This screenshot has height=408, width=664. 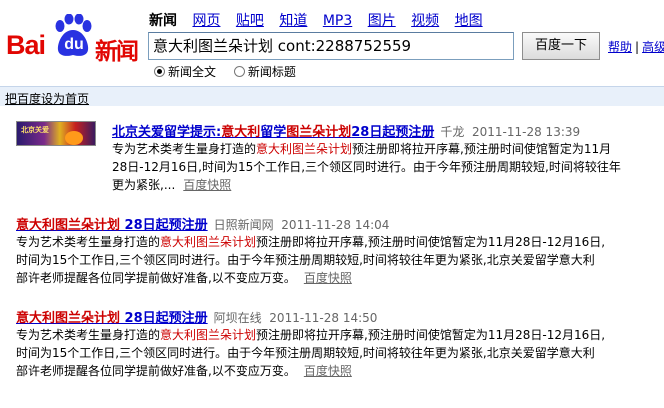 I want to click on nav-item-images: 图片, so click(x=382, y=21).